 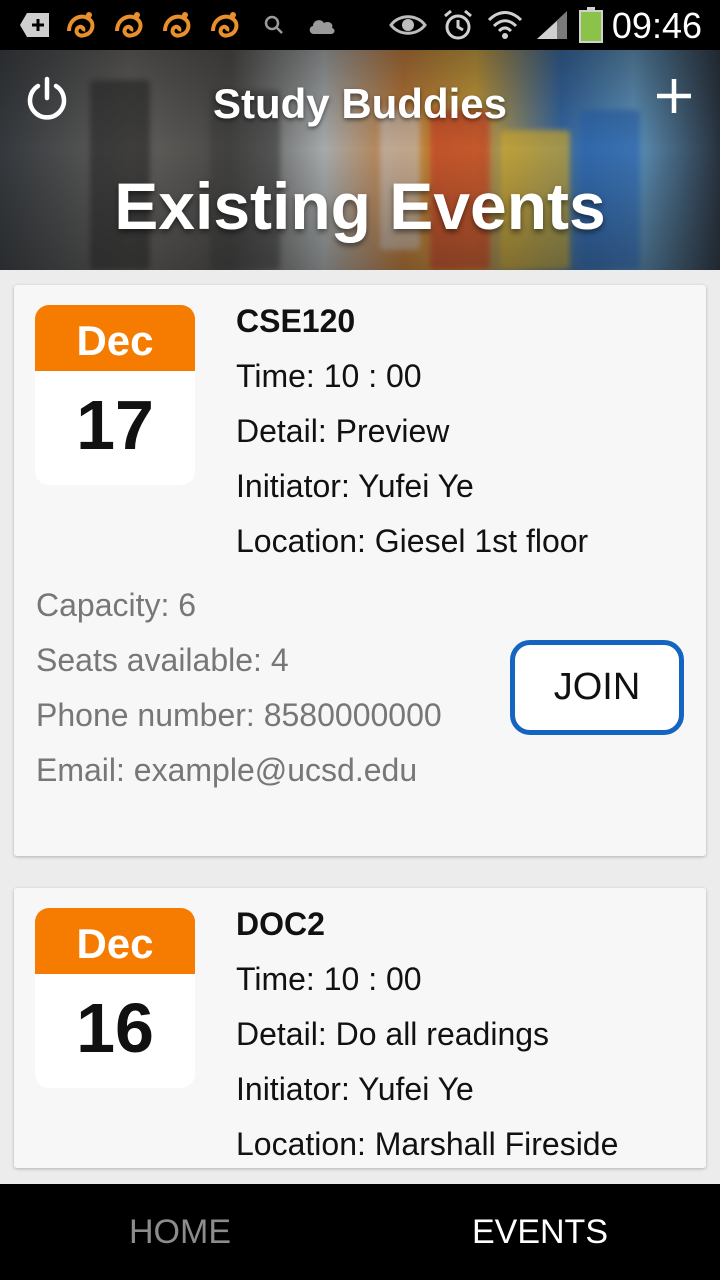 What do you see at coordinates (412, 541) in the screenshot?
I see `event-location: Location: Giesel 1st floor` at bounding box center [412, 541].